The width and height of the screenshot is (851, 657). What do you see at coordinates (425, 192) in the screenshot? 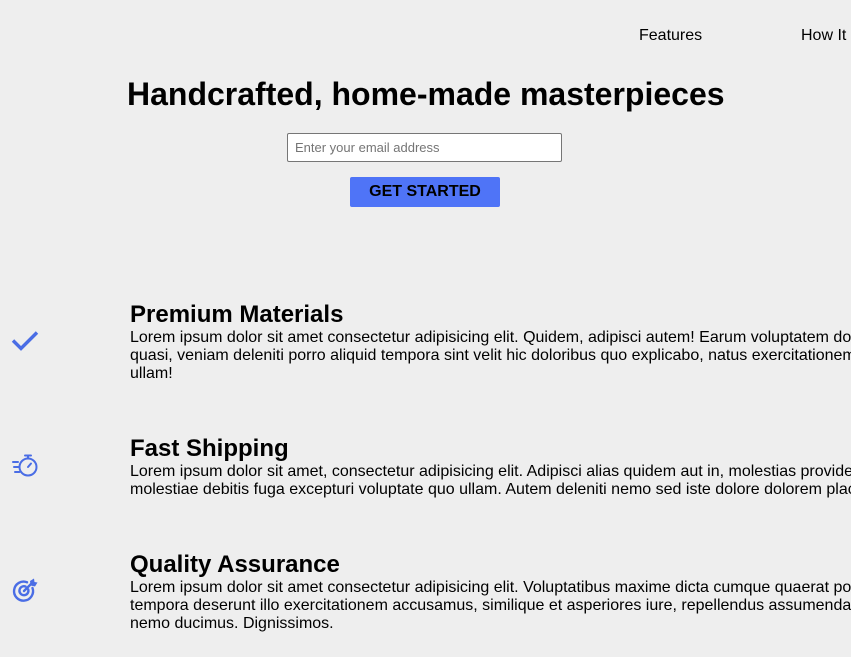
I see `get-started-button: GET STARTED` at bounding box center [425, 192].